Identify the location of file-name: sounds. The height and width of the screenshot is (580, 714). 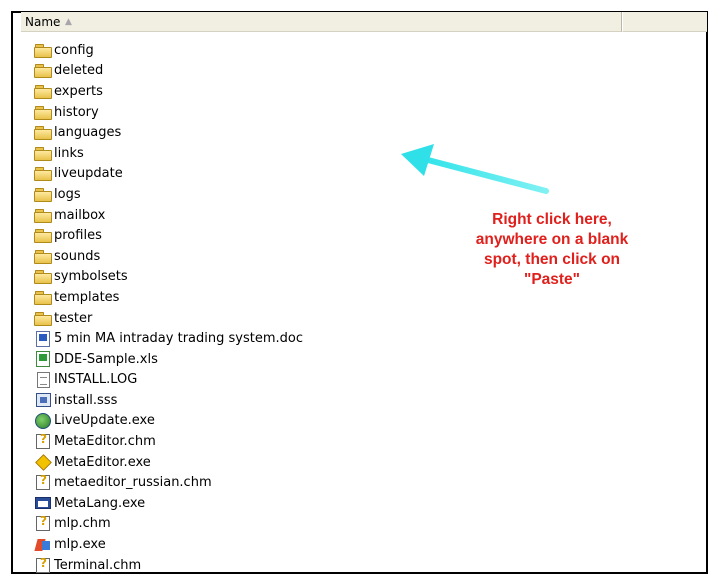
(77, 256).